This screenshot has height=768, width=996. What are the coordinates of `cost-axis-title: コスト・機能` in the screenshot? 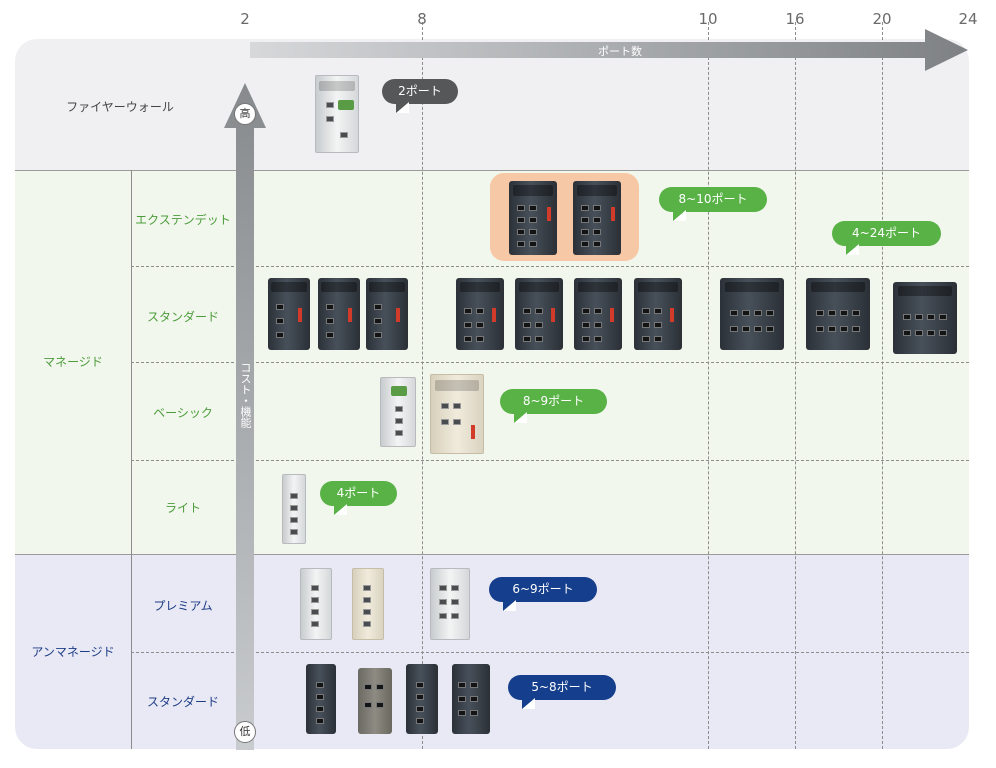 It's located at (245, 395).